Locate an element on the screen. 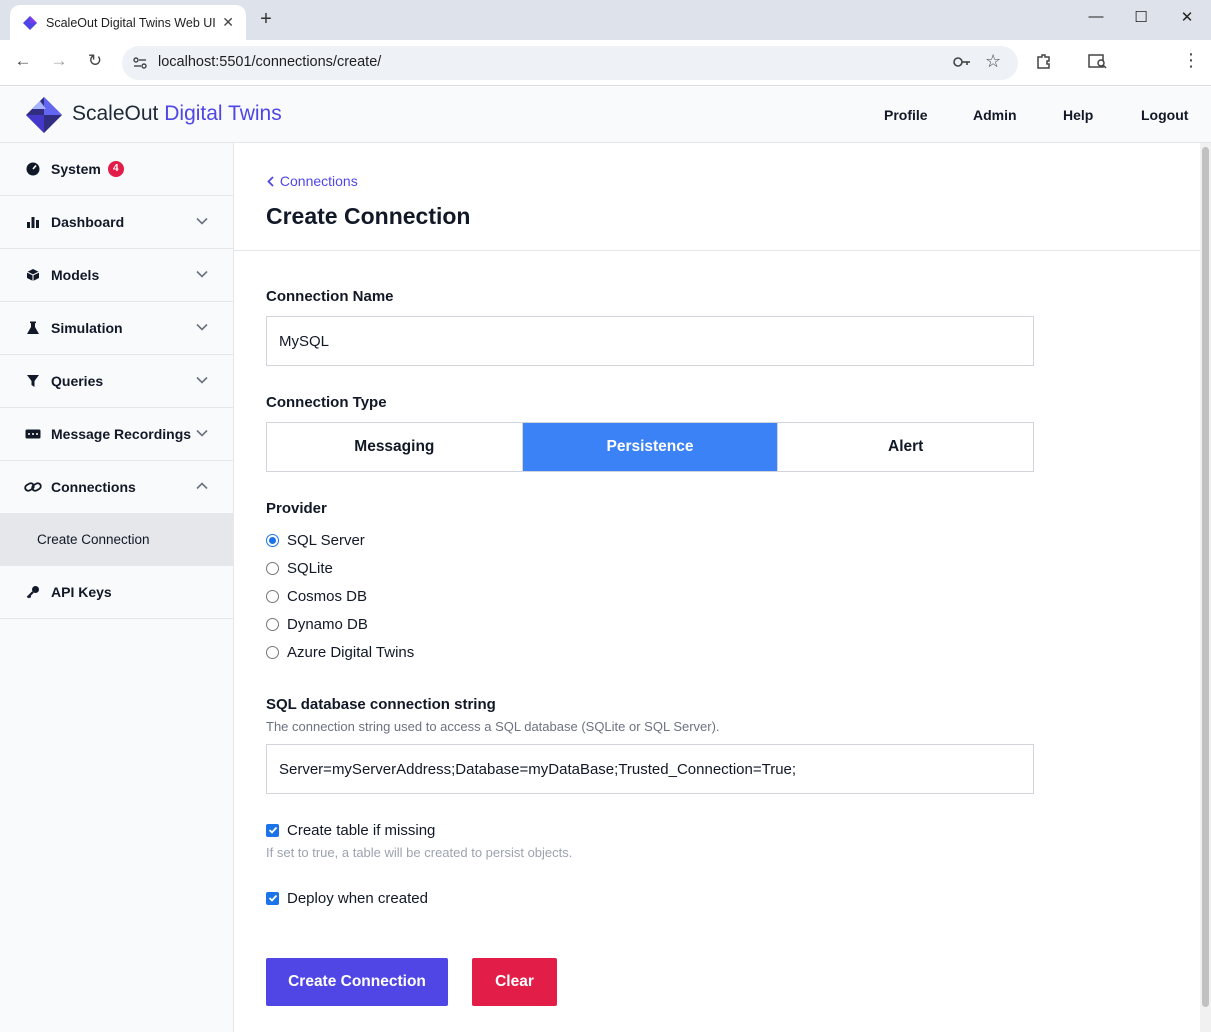 This screenshot has height=1032, width=1211. recording-icon is located at coordinates (33, 434).